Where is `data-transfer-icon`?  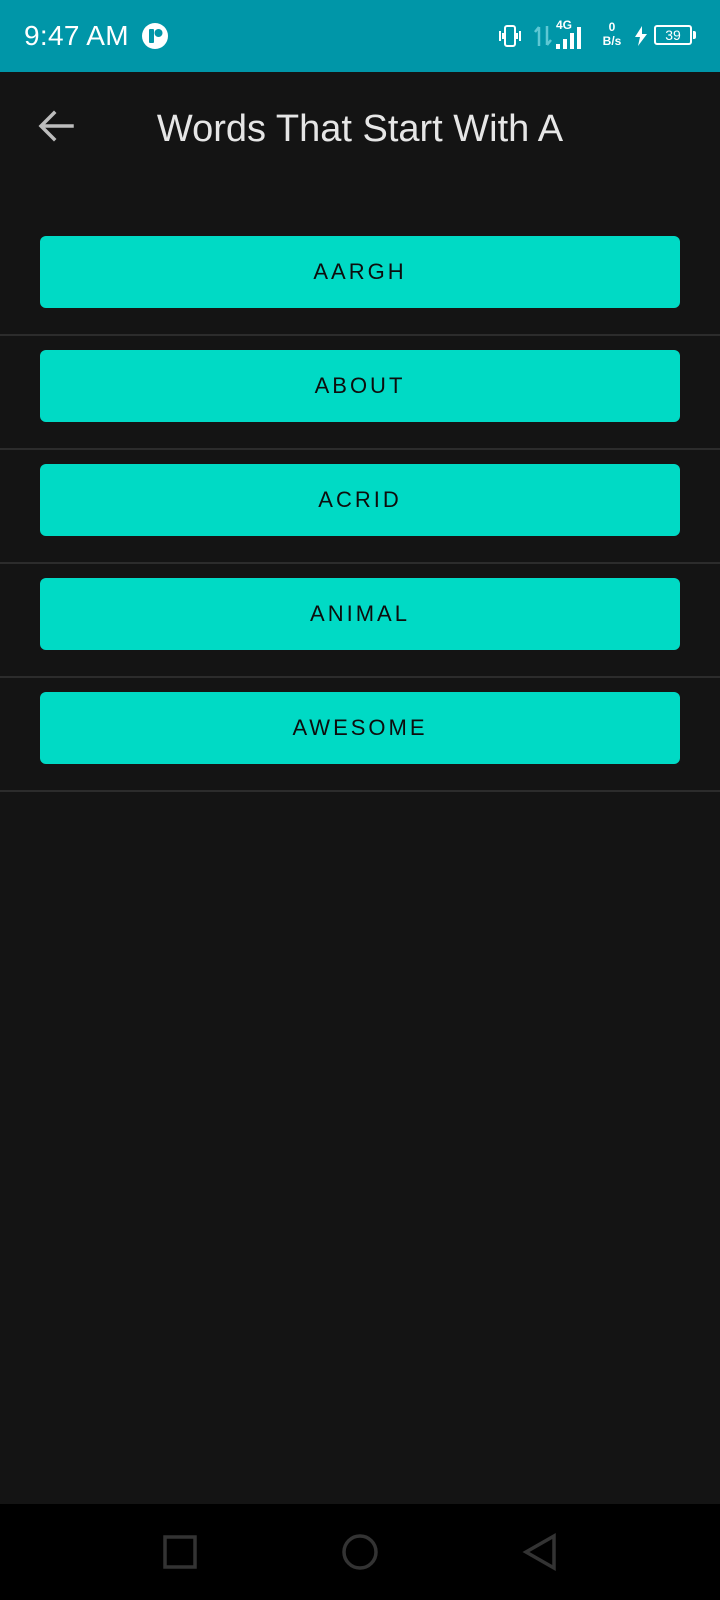
data-transfer-icon is located at coordinates (543, 36).